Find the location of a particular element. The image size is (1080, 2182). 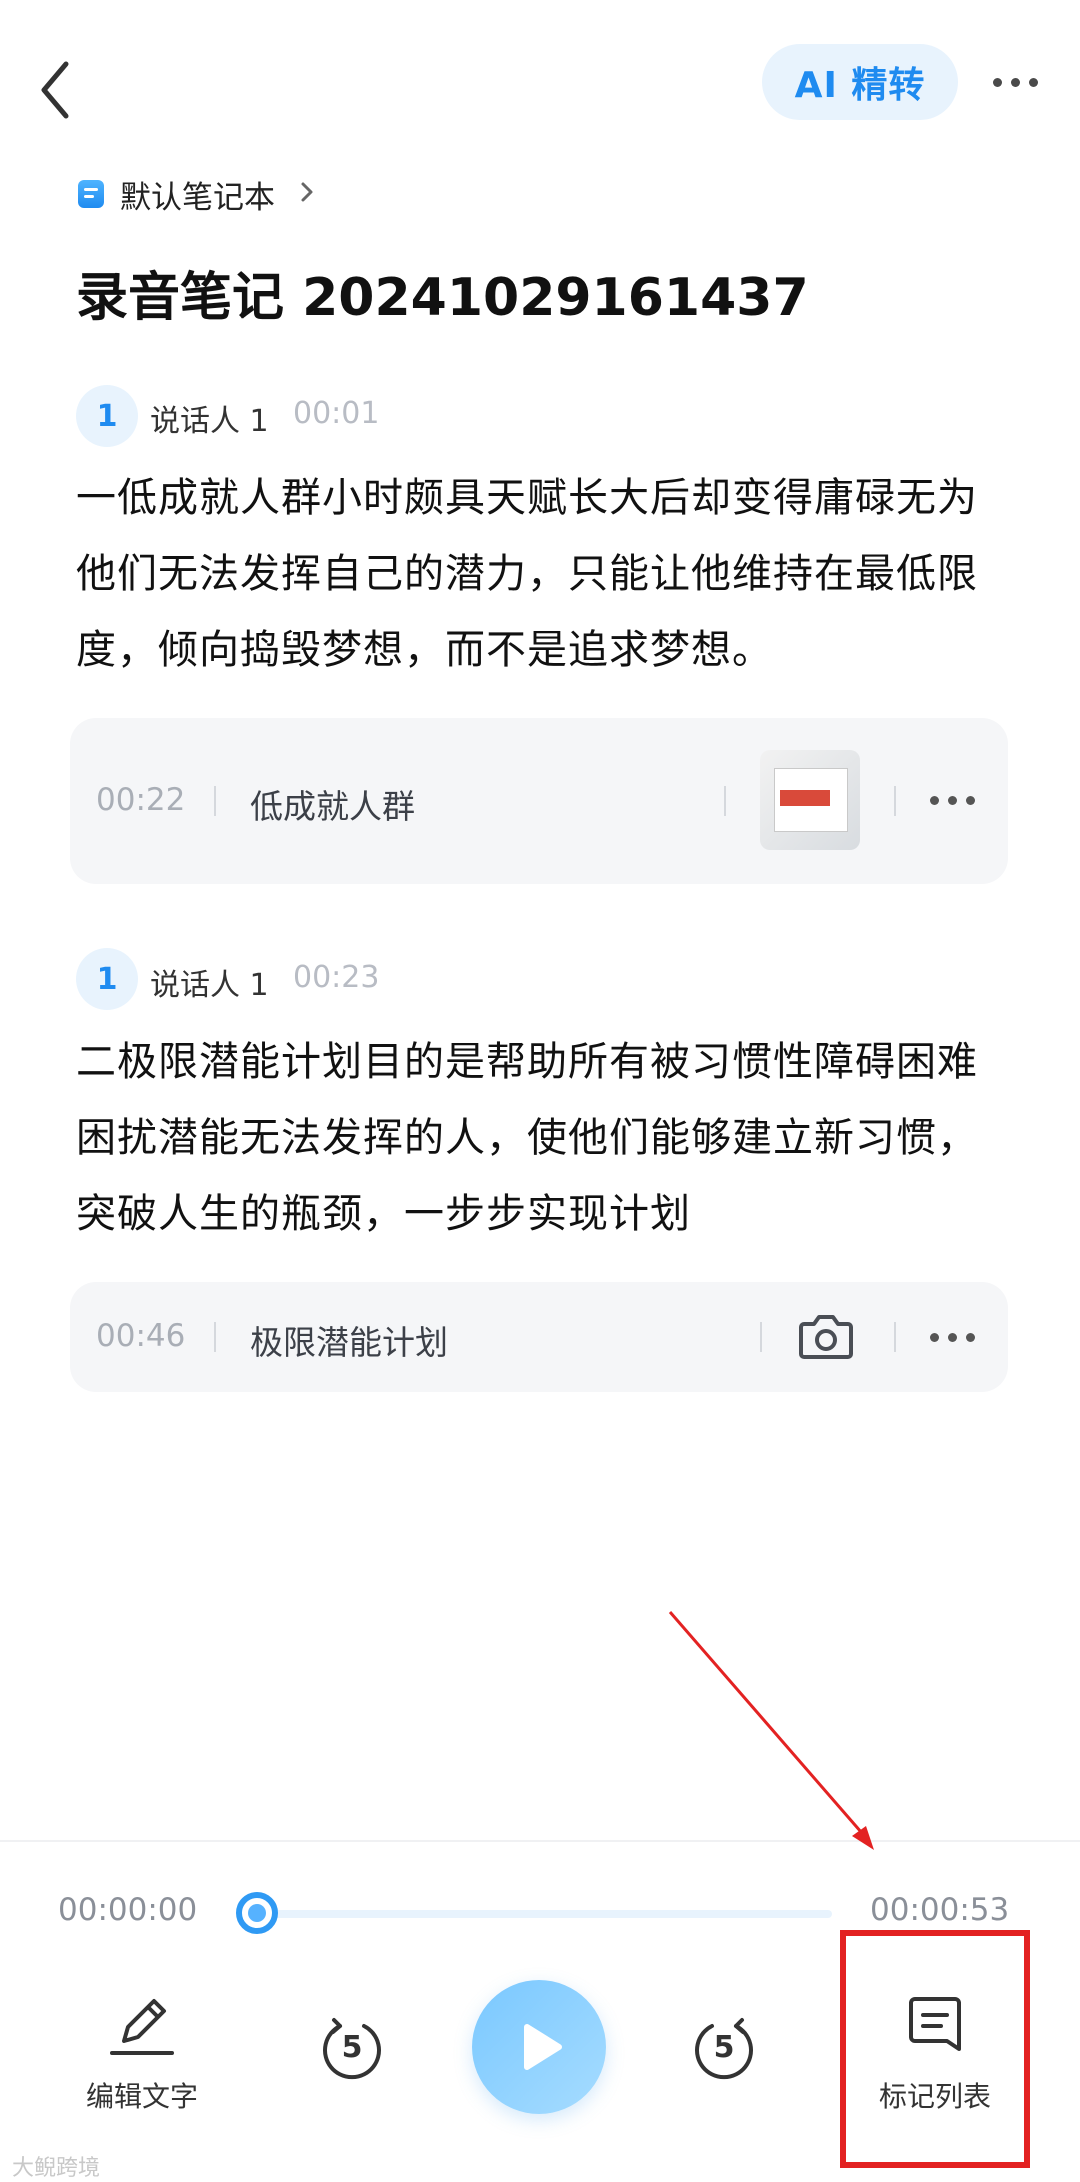

forward-5s-button: 5 is located at coordinates (724, 2048).